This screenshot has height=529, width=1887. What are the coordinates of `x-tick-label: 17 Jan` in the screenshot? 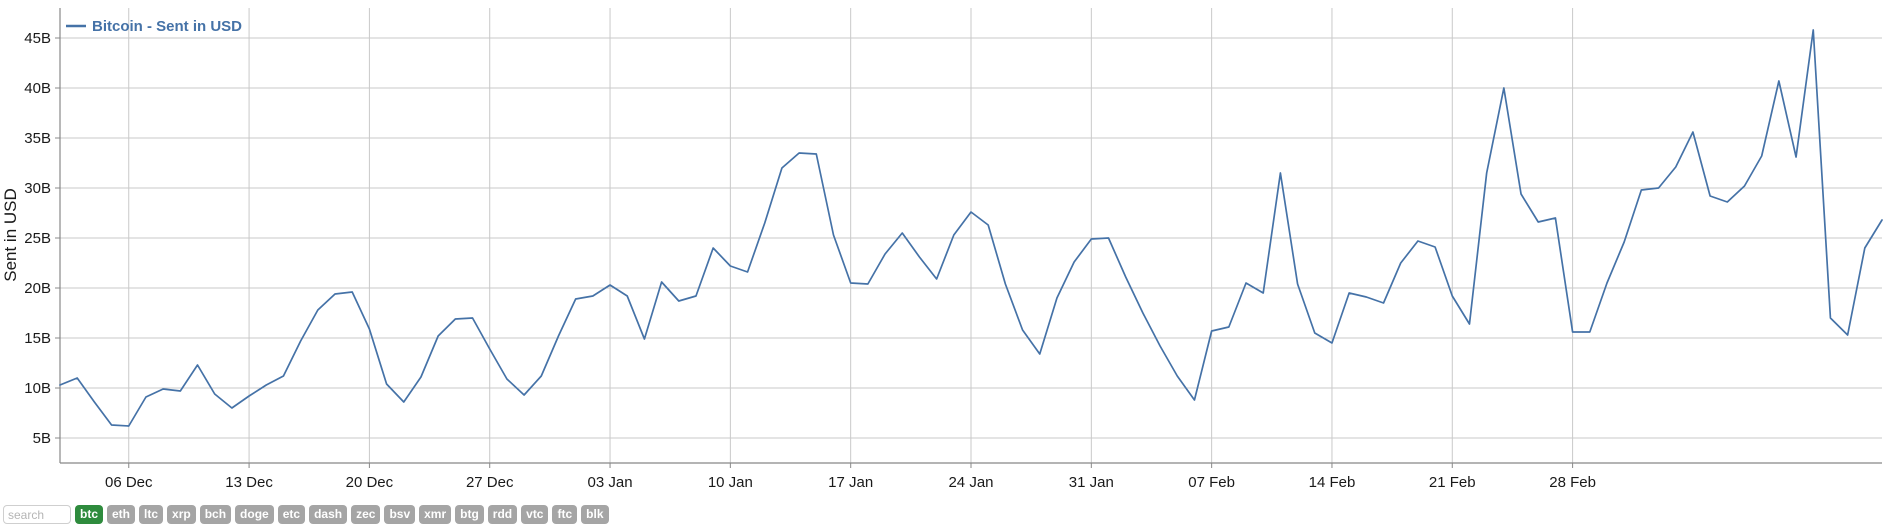 It's located at (850, 482).